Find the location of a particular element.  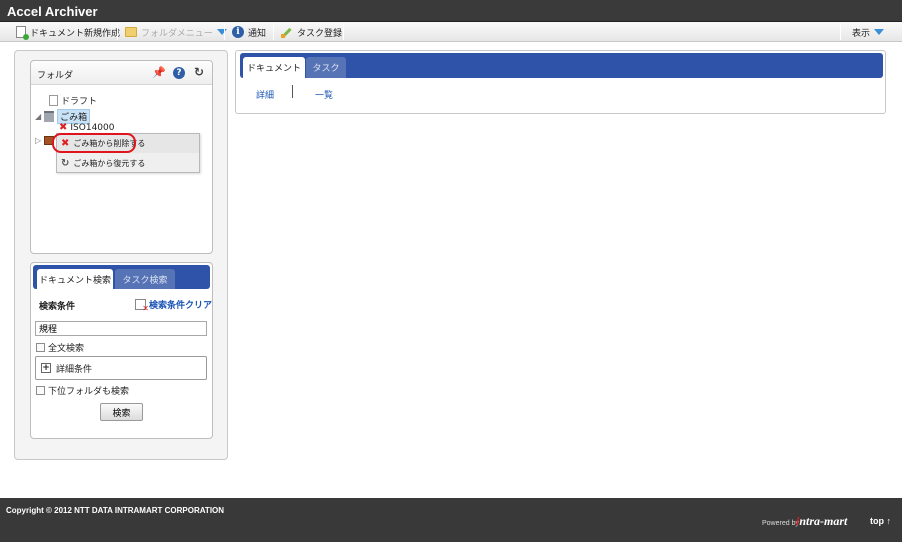

folder-menu-label: フォルダメニュー is located at coordinates (177, 33).